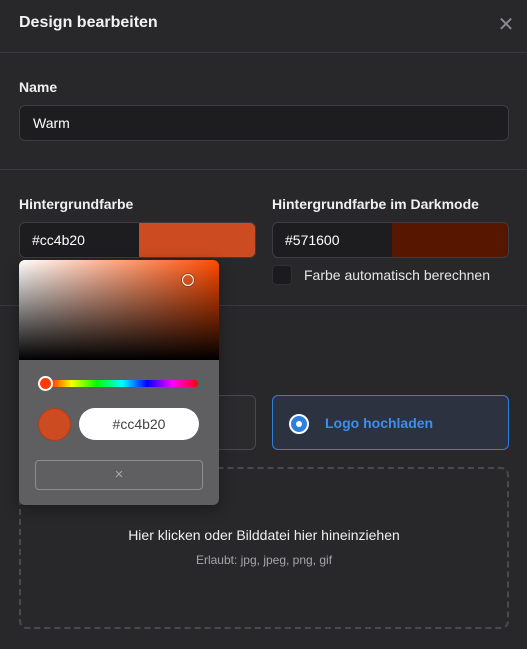 Image resolution: width=527 pixels, height=649 pixels. I want to click on background-color-swatch, so click(197, 240).